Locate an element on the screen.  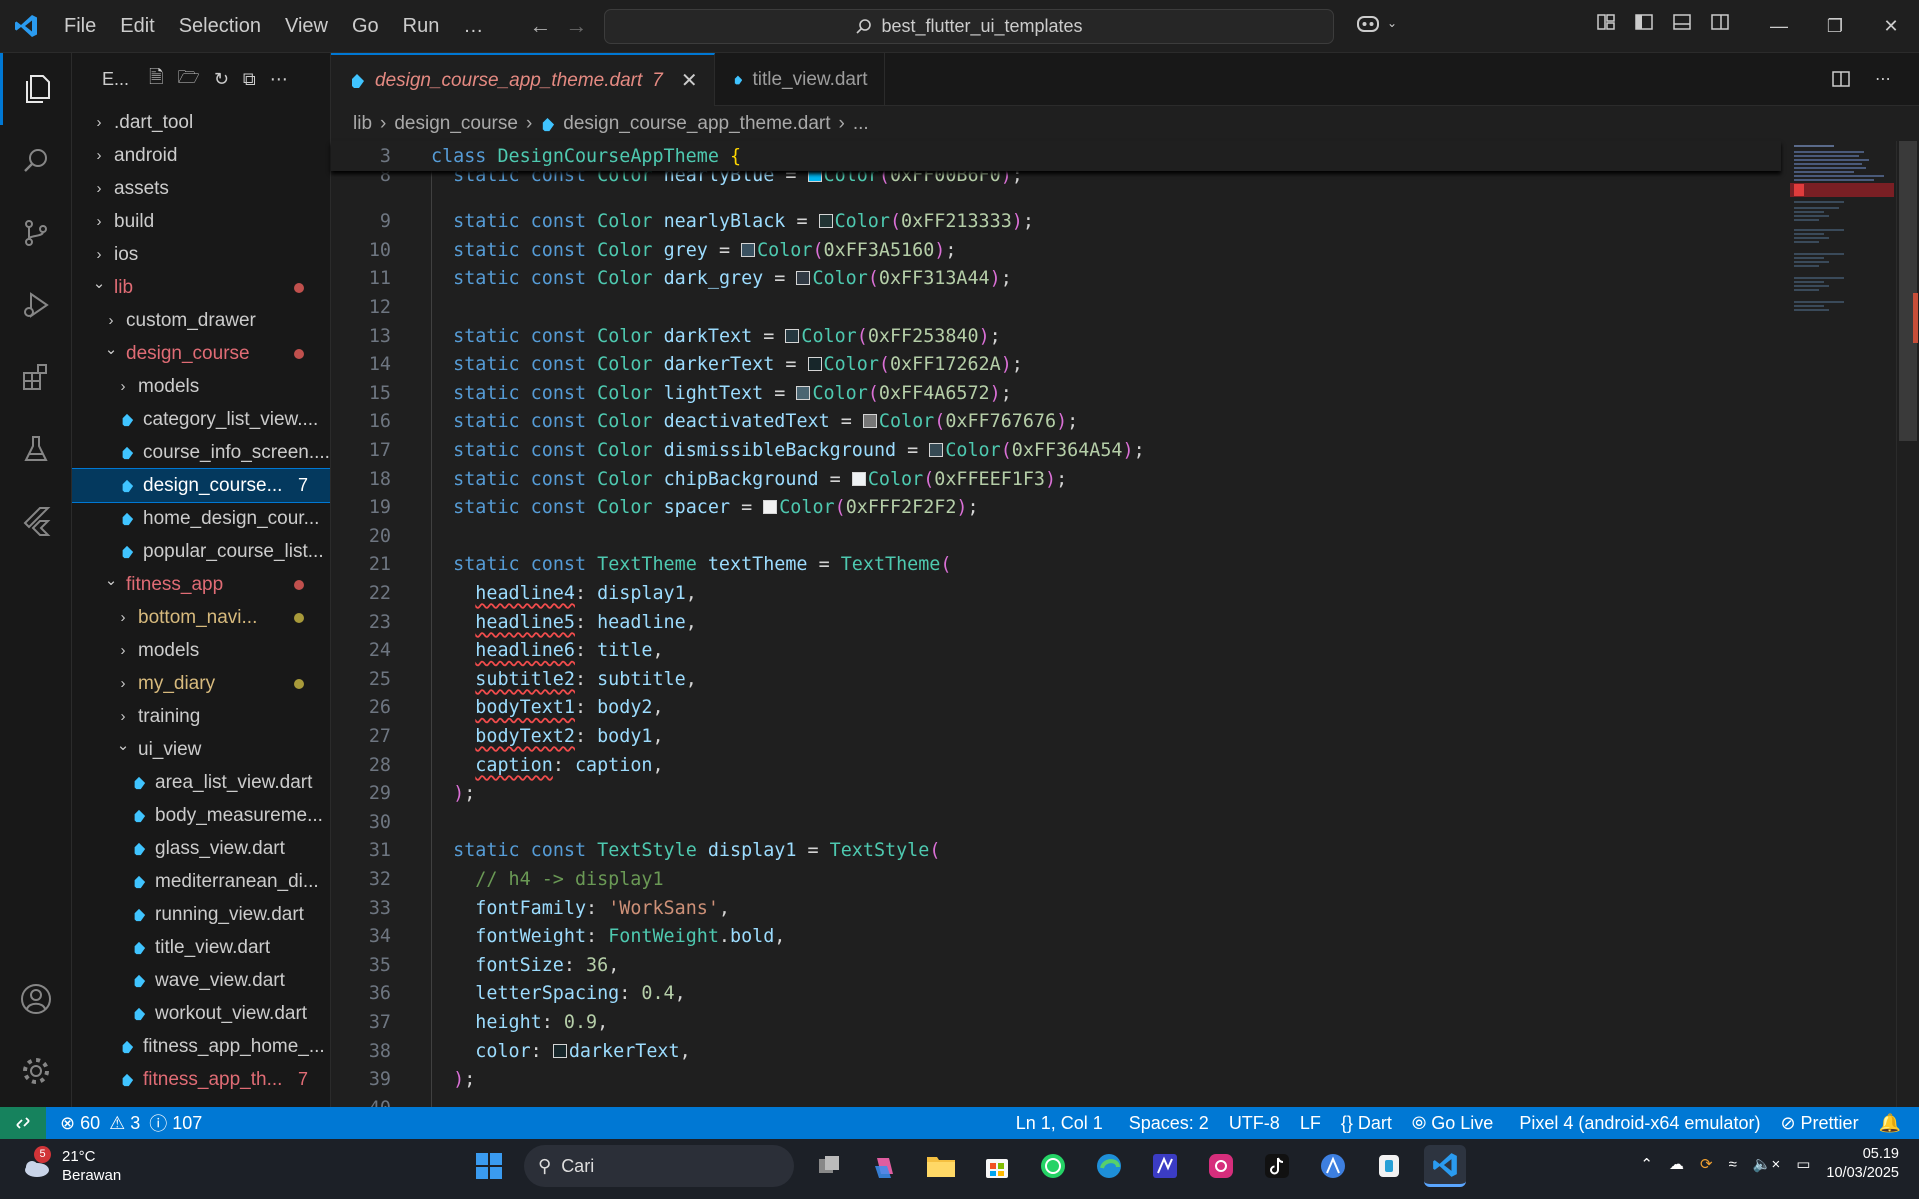
microsoft-store-icon is located at coordinates (997, 1166).